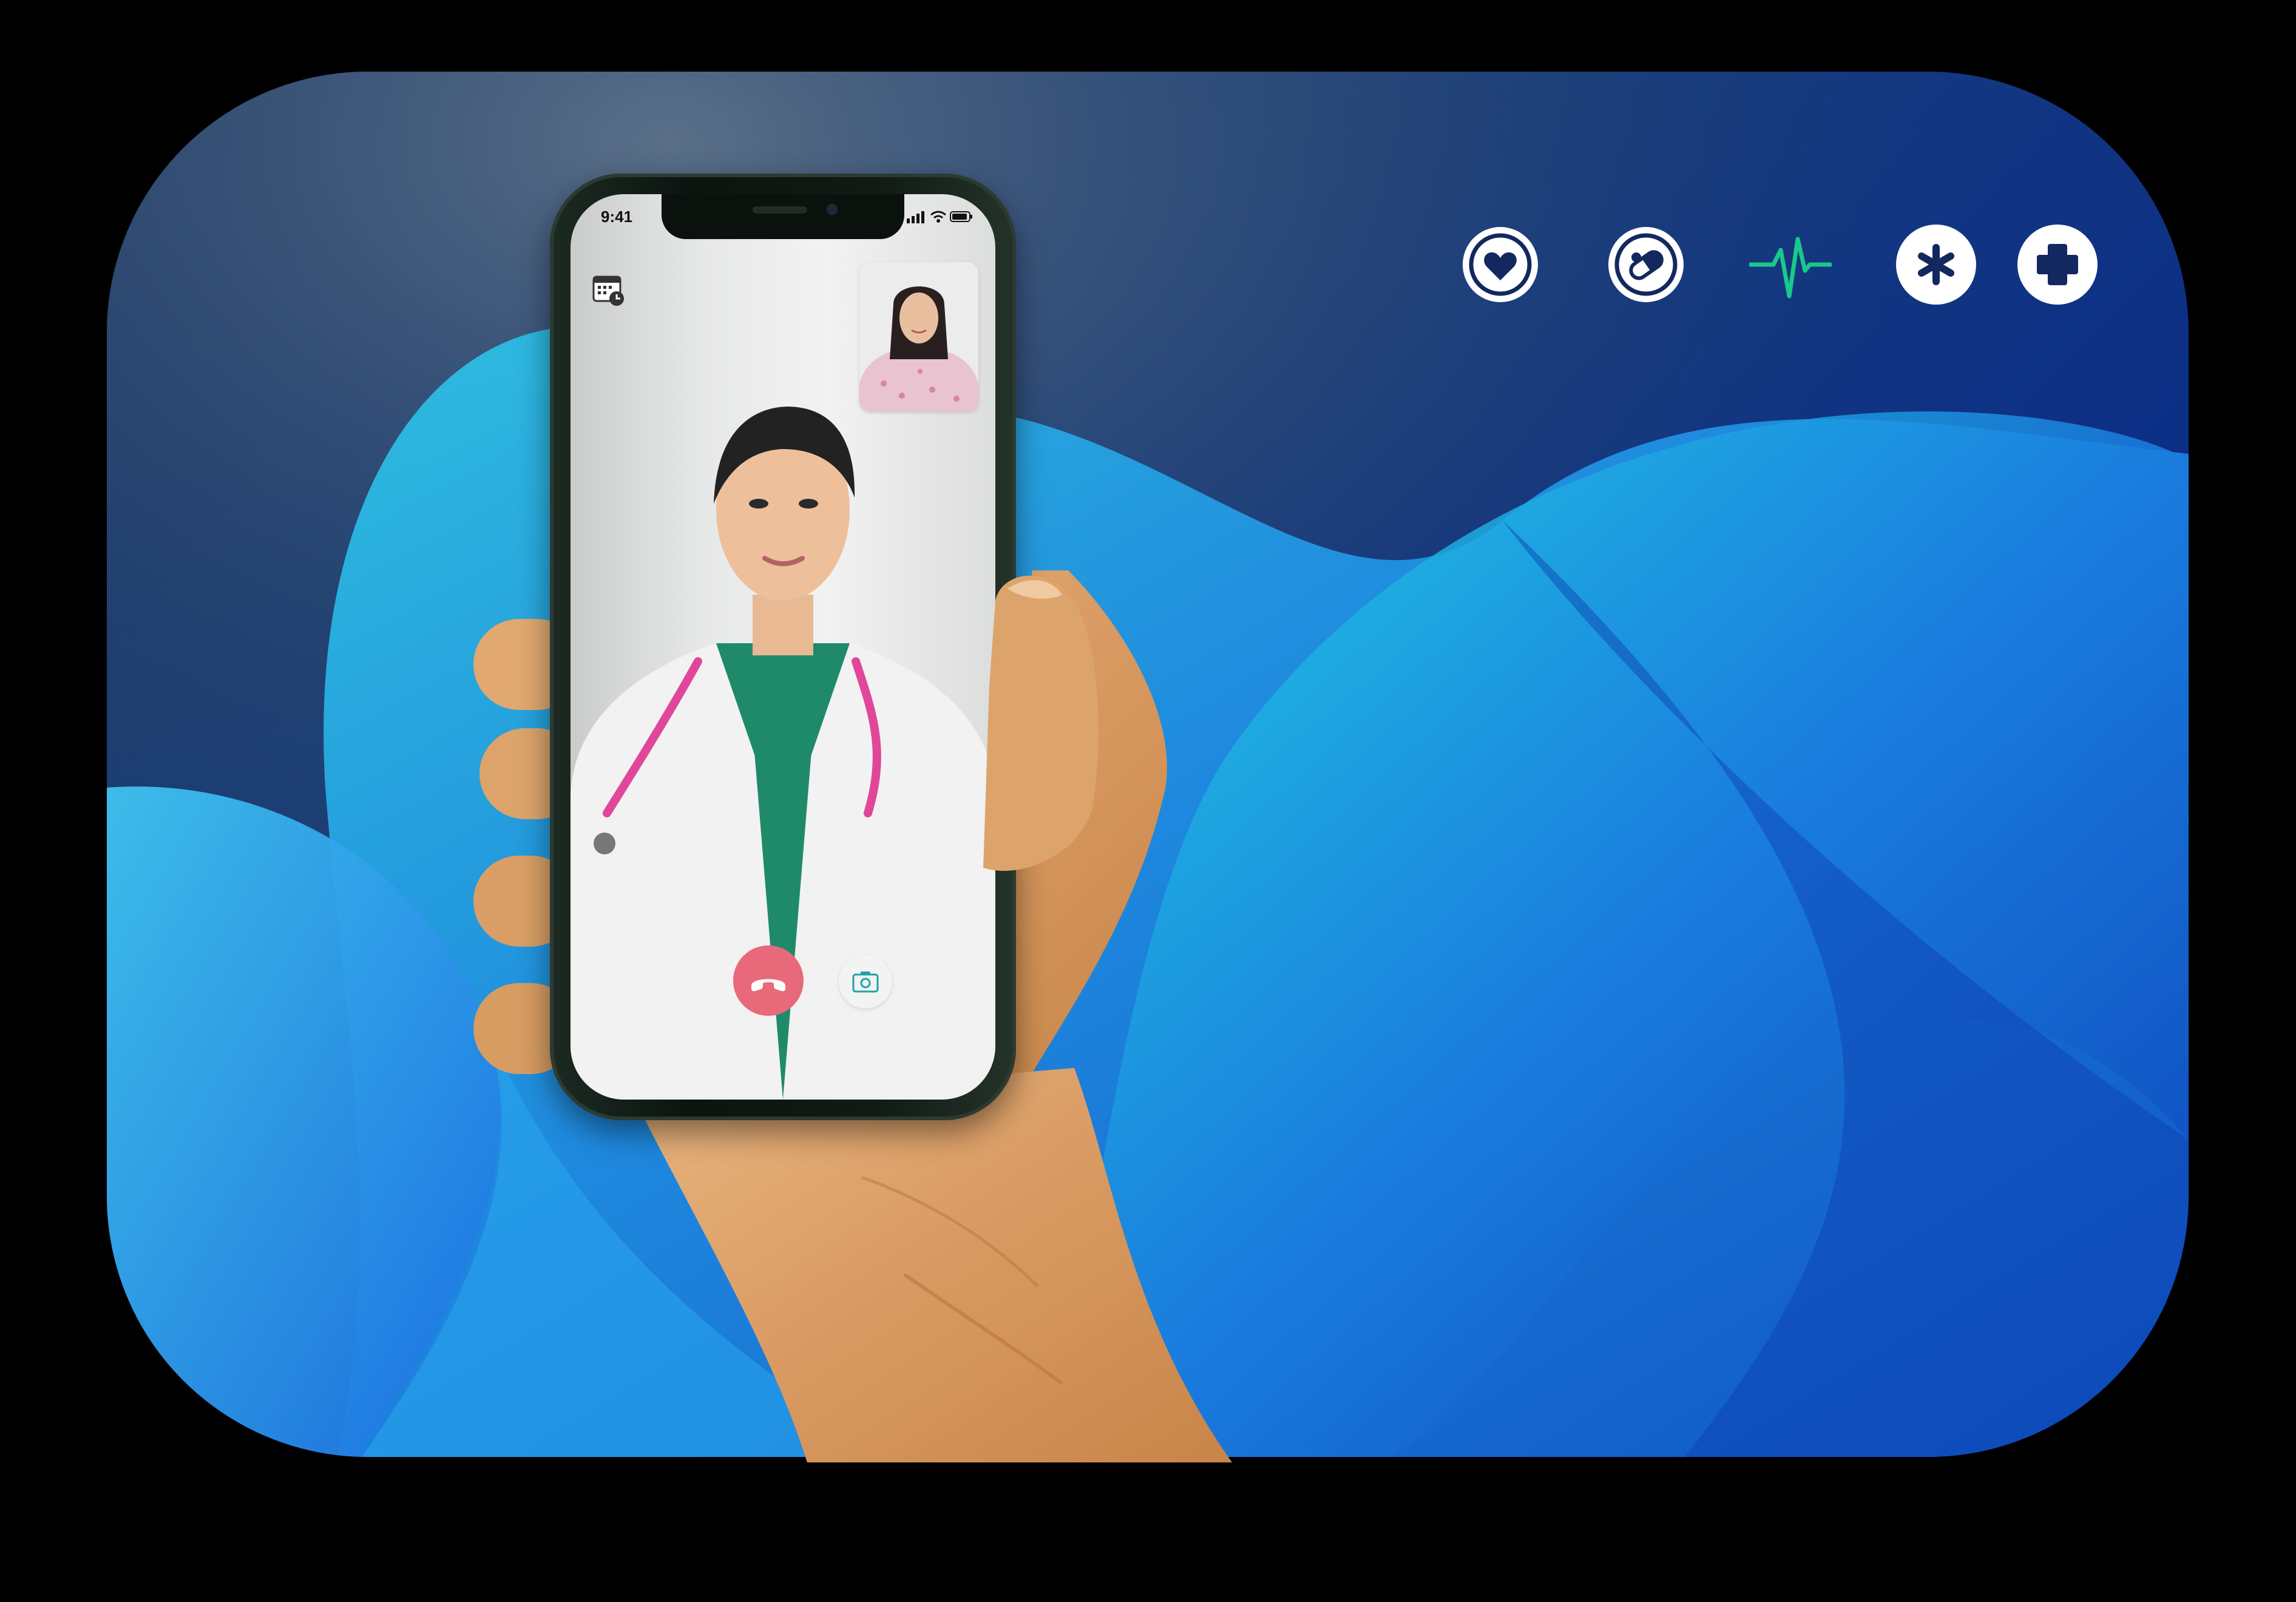 The image size is (2296, 1602). What do you see at coordinates (940, 217) in the screenshot?
I see `status-bar-icons` at bounding box center [940, 217].